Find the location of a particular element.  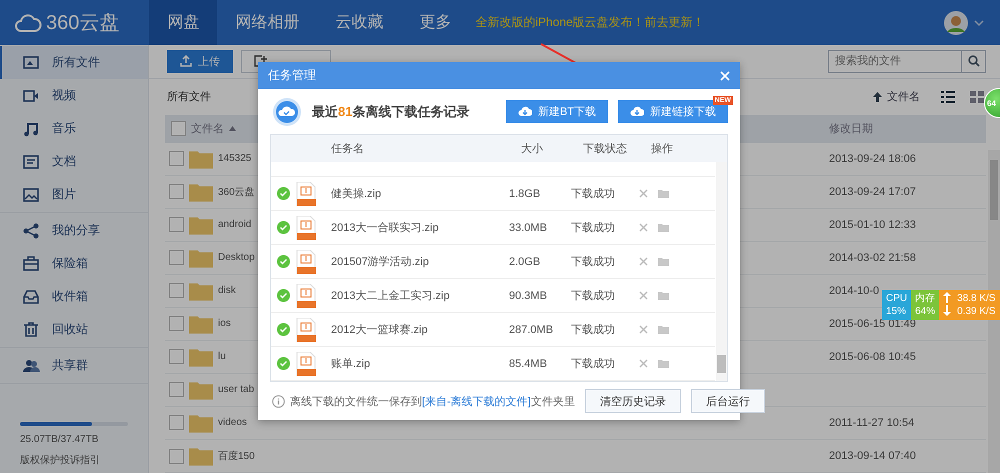

search-field: 搜索我的文件 is located at coordinates (895, 61).